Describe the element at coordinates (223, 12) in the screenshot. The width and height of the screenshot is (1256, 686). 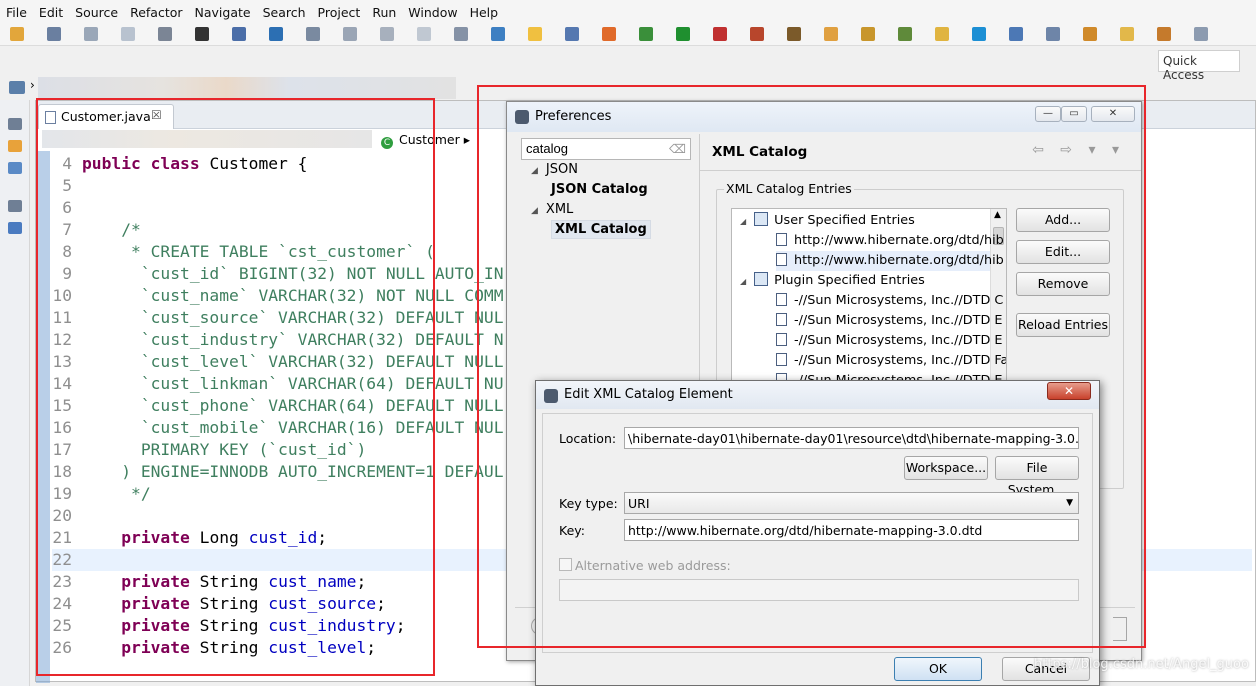
I see `menu-item-navigate: Navigate` at that location.